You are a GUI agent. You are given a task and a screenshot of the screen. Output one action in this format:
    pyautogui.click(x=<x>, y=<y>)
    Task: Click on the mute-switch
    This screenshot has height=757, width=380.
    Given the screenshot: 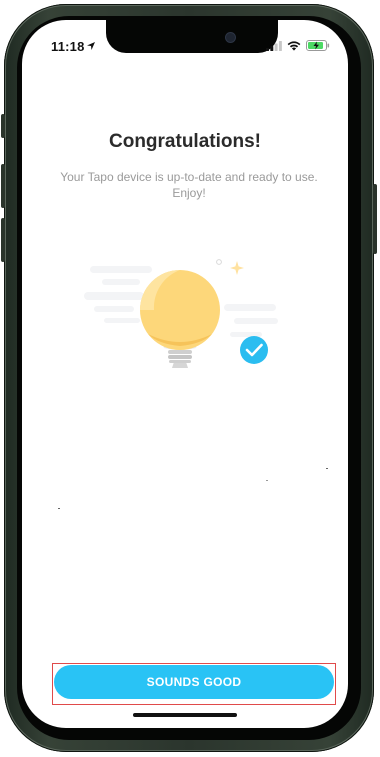 What is the action you would take?
    pyautogui.click(x=3, y=126)
    